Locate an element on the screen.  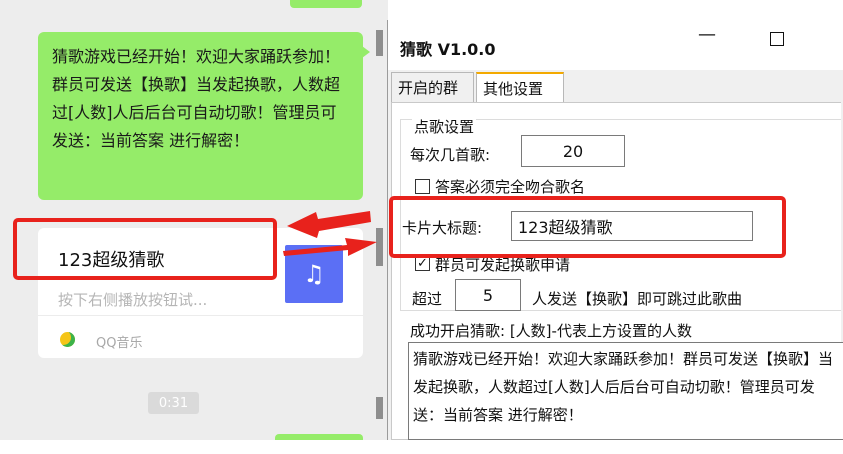
chat-bubble-partial is located at coordinates (326, 4).